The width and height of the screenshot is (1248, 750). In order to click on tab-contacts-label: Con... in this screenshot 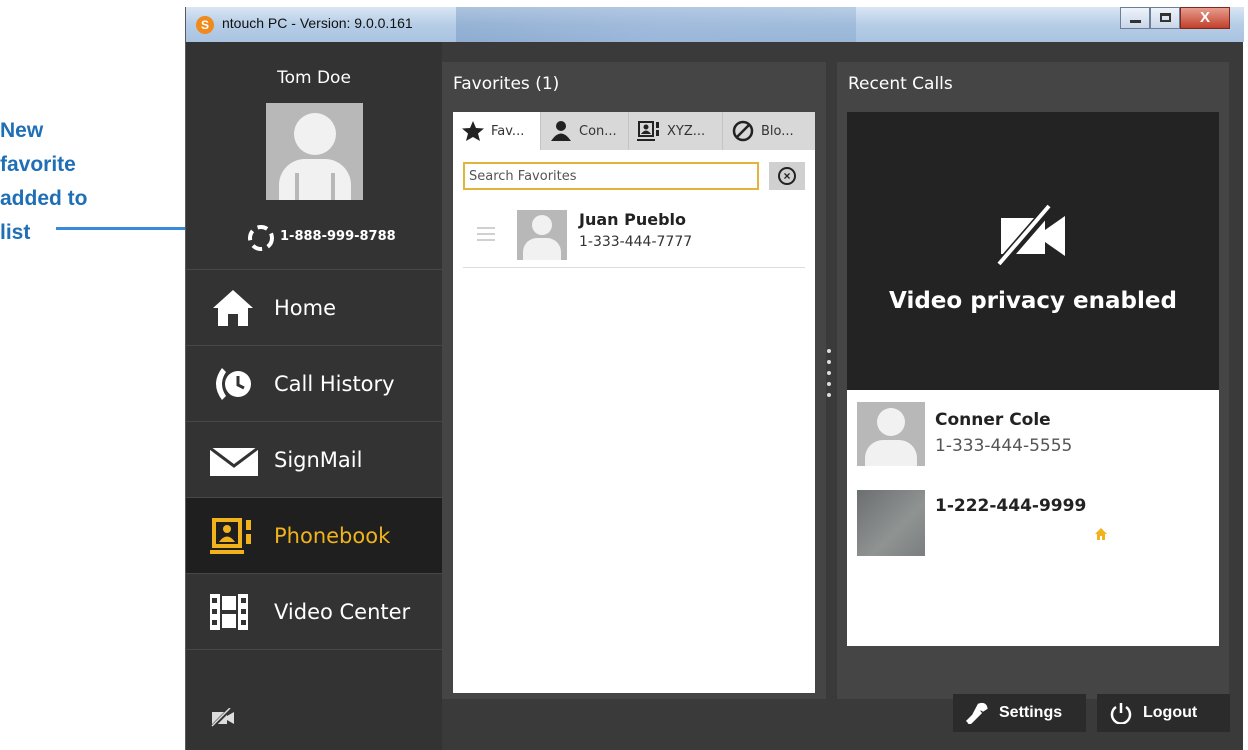, I will do `click(598, 131)`.